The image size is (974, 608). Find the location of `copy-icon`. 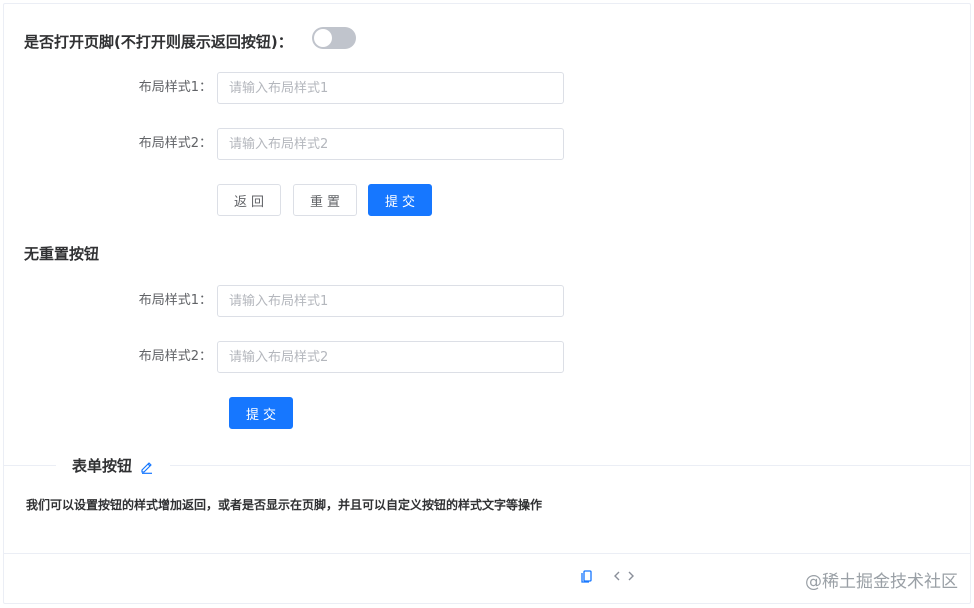

copy-icon is located at coordinates (587, 576).